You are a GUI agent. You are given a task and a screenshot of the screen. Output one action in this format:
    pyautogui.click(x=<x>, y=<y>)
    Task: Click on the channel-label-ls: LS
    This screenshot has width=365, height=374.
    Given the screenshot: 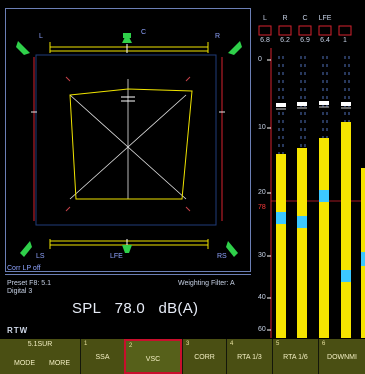 What is the action you would take?
    pyautogui.click(x=40, y=256)
    